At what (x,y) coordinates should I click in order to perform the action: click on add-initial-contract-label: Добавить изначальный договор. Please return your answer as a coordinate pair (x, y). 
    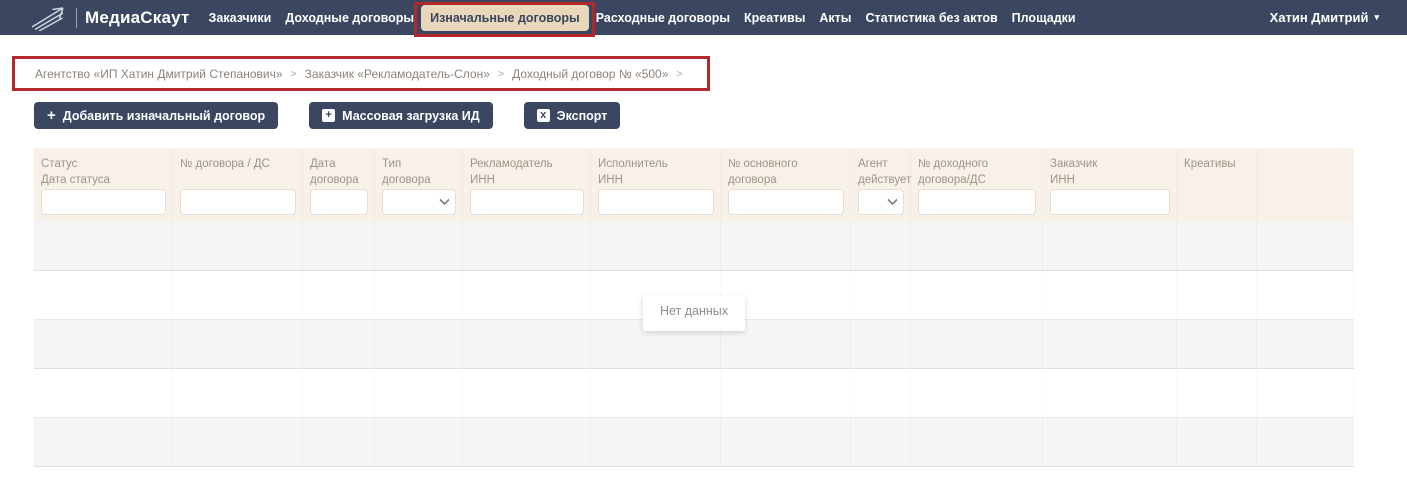
    Looking at the image, I should click on (164, 115).